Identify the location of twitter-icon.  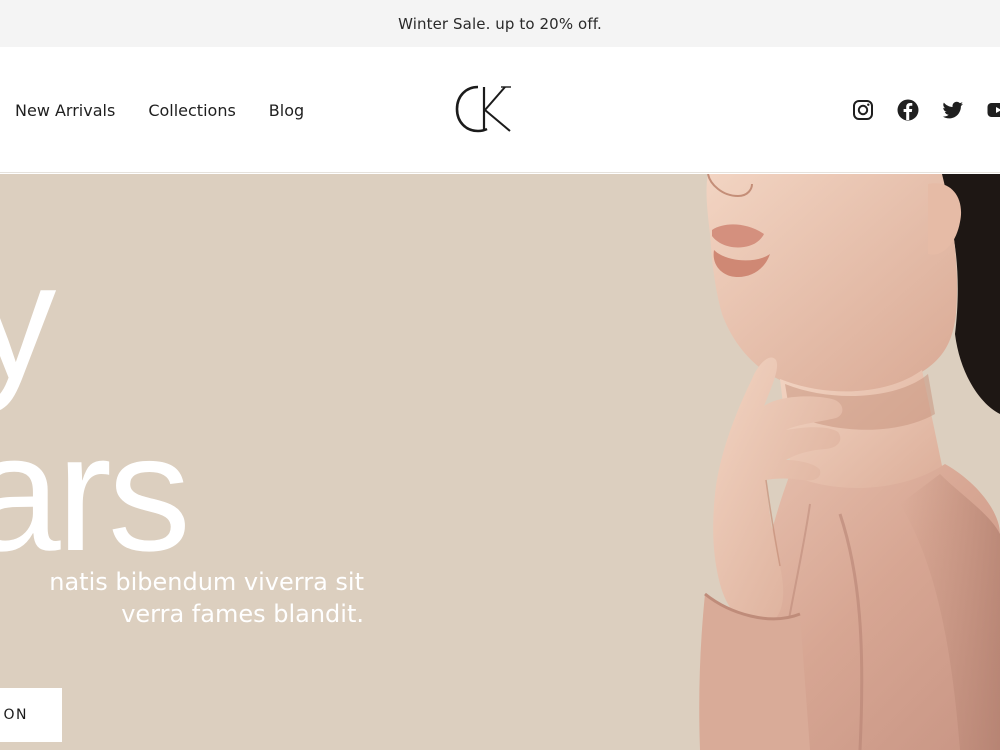
(953, 110).